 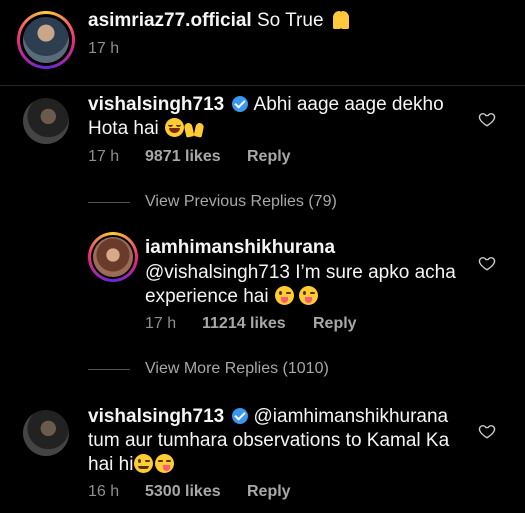 What do you see at coordinates (165, 463) in the screenshot?
I see `yum-emoji` at bounding box center [165, 463].